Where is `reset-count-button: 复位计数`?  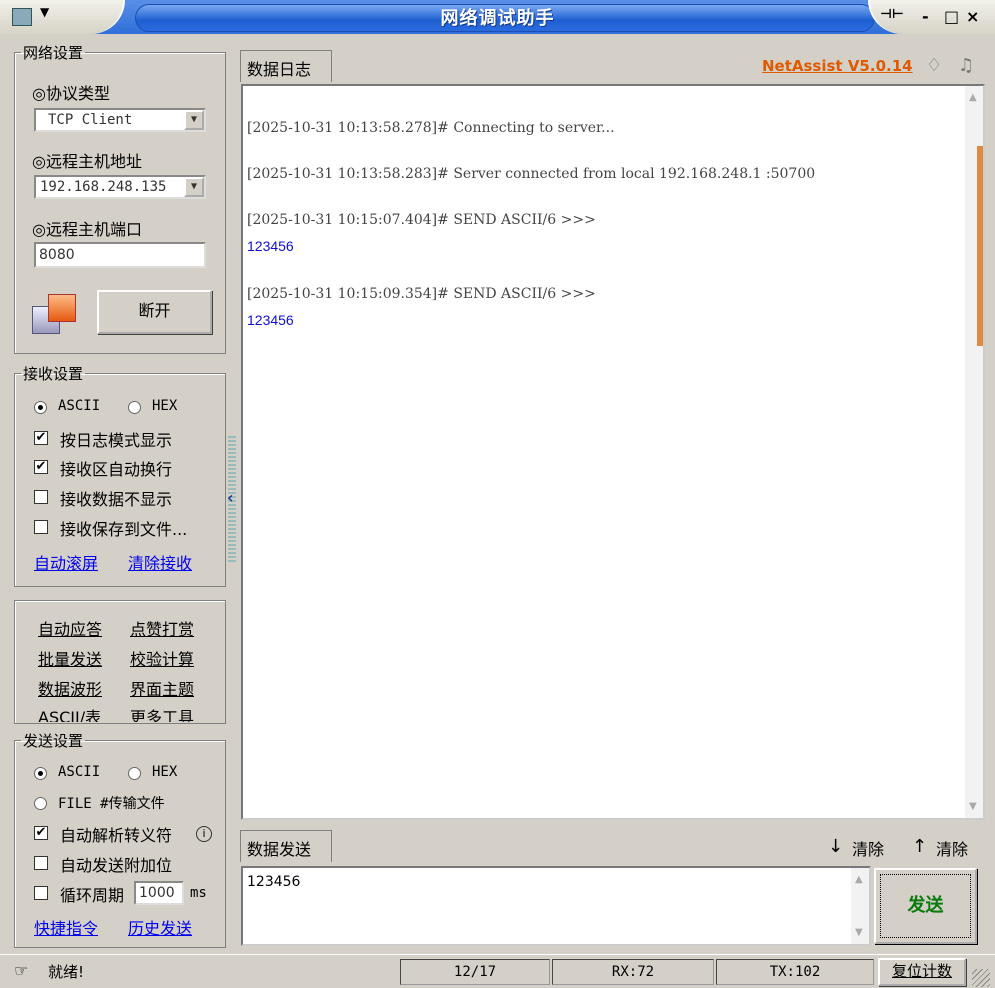
reset-count-button: 复位计数 is located at coordinates (922, 972).